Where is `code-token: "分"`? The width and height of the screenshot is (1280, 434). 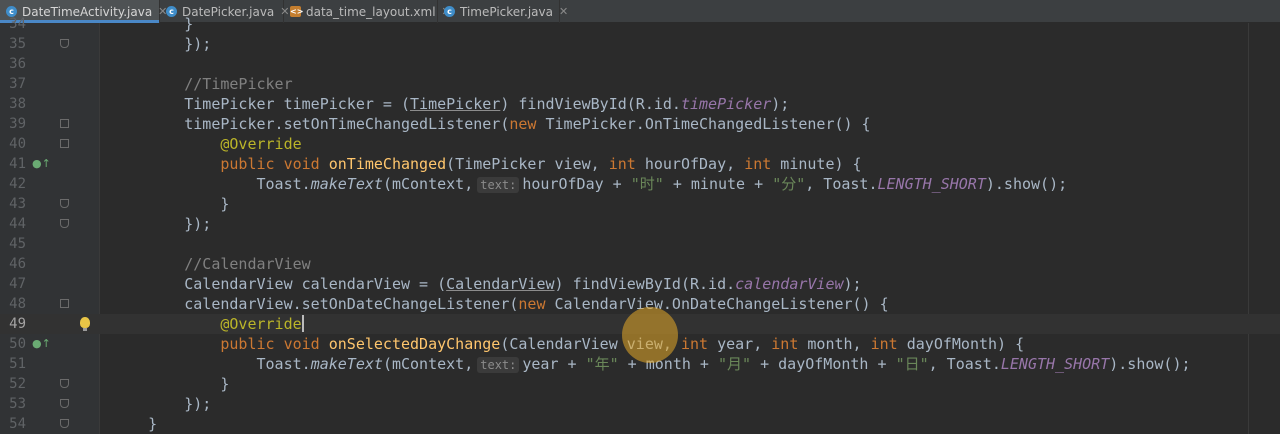 code-token: "分" is located at coordinates (789, 184).